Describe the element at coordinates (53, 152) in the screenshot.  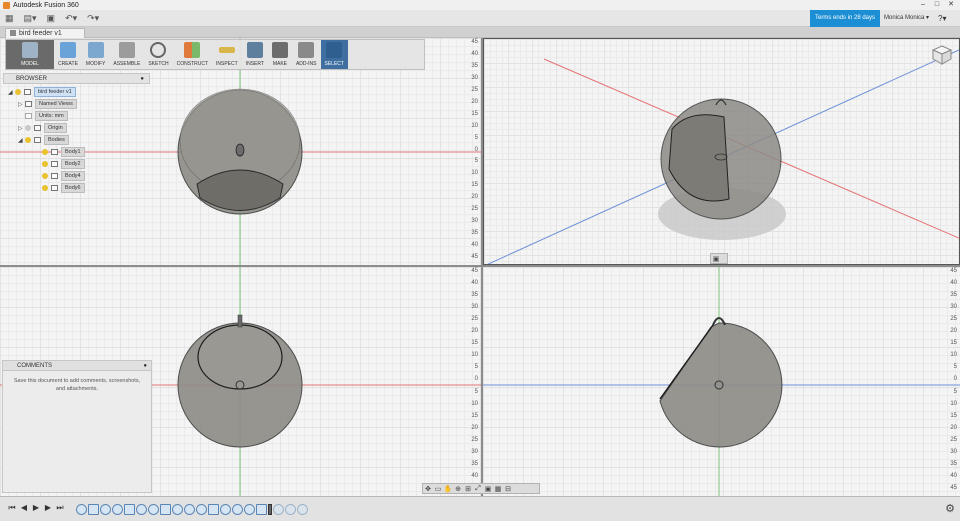
I see `tree-item-body: Body1` at that location.